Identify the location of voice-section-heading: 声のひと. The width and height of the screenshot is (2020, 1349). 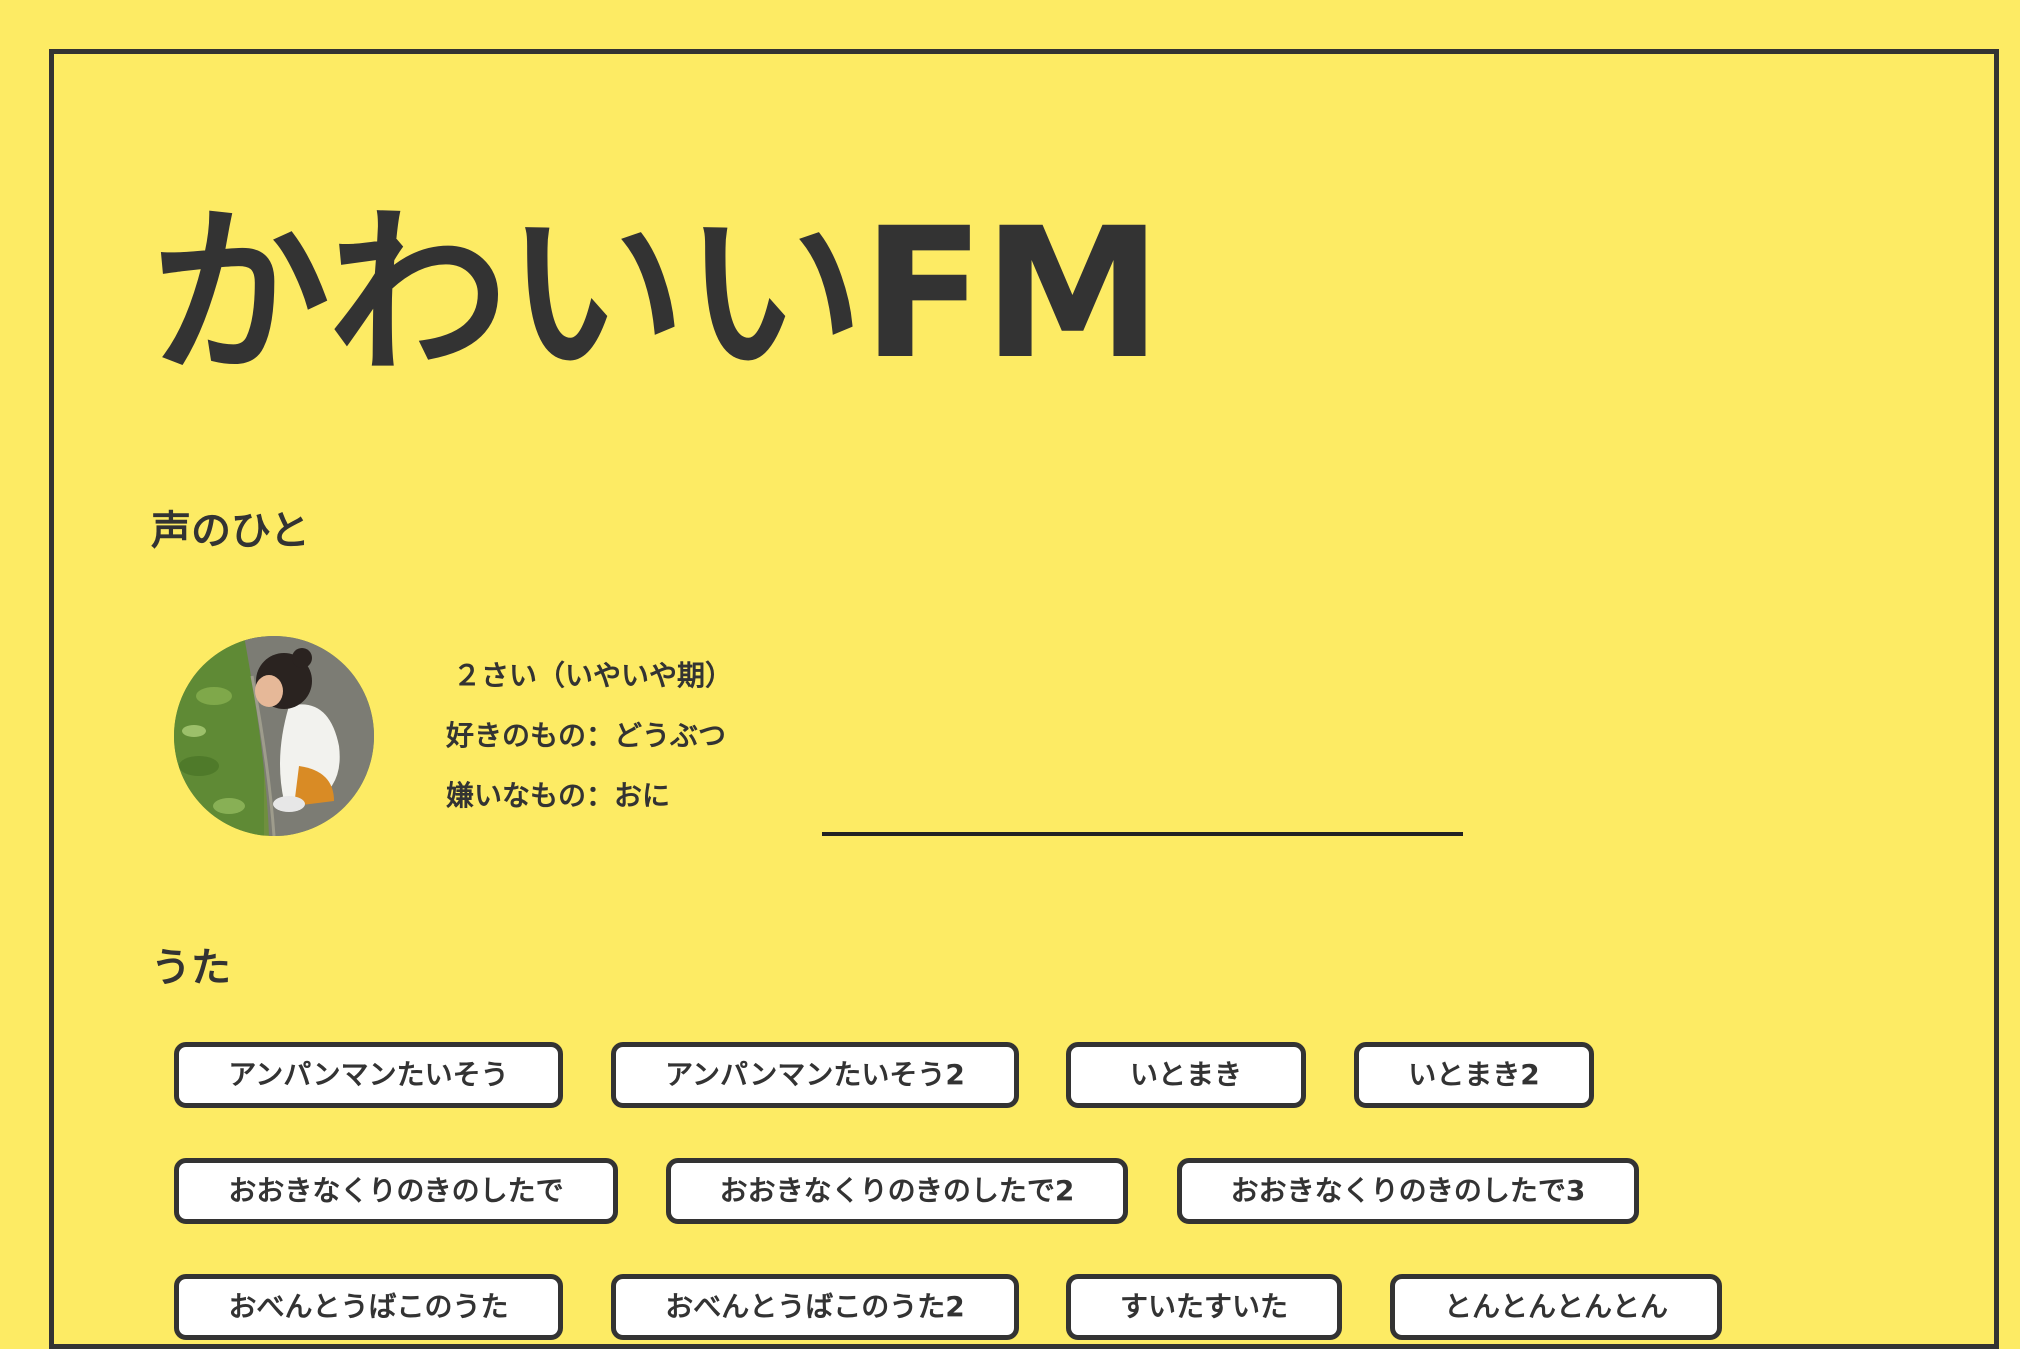
(230, 531).